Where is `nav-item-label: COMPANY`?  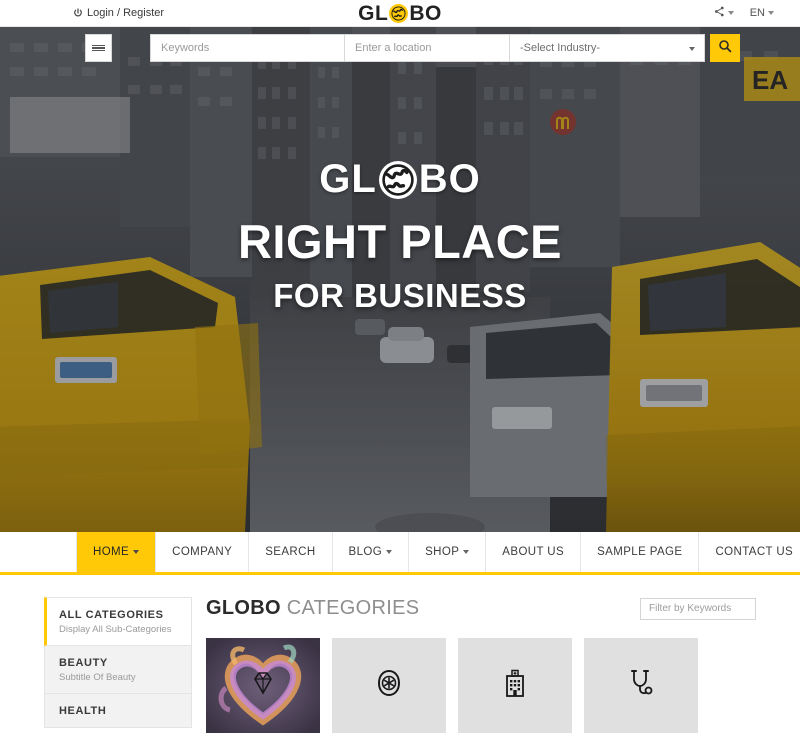 nav-item-label: COMPANY is located at coordinates (202, 552).